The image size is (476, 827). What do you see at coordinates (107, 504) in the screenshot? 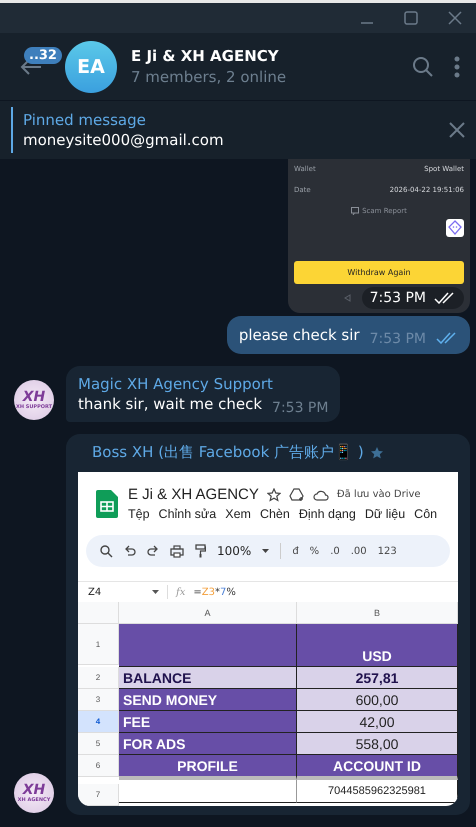
I see `sheets-logo-icon` at bounding box center [107, 504].